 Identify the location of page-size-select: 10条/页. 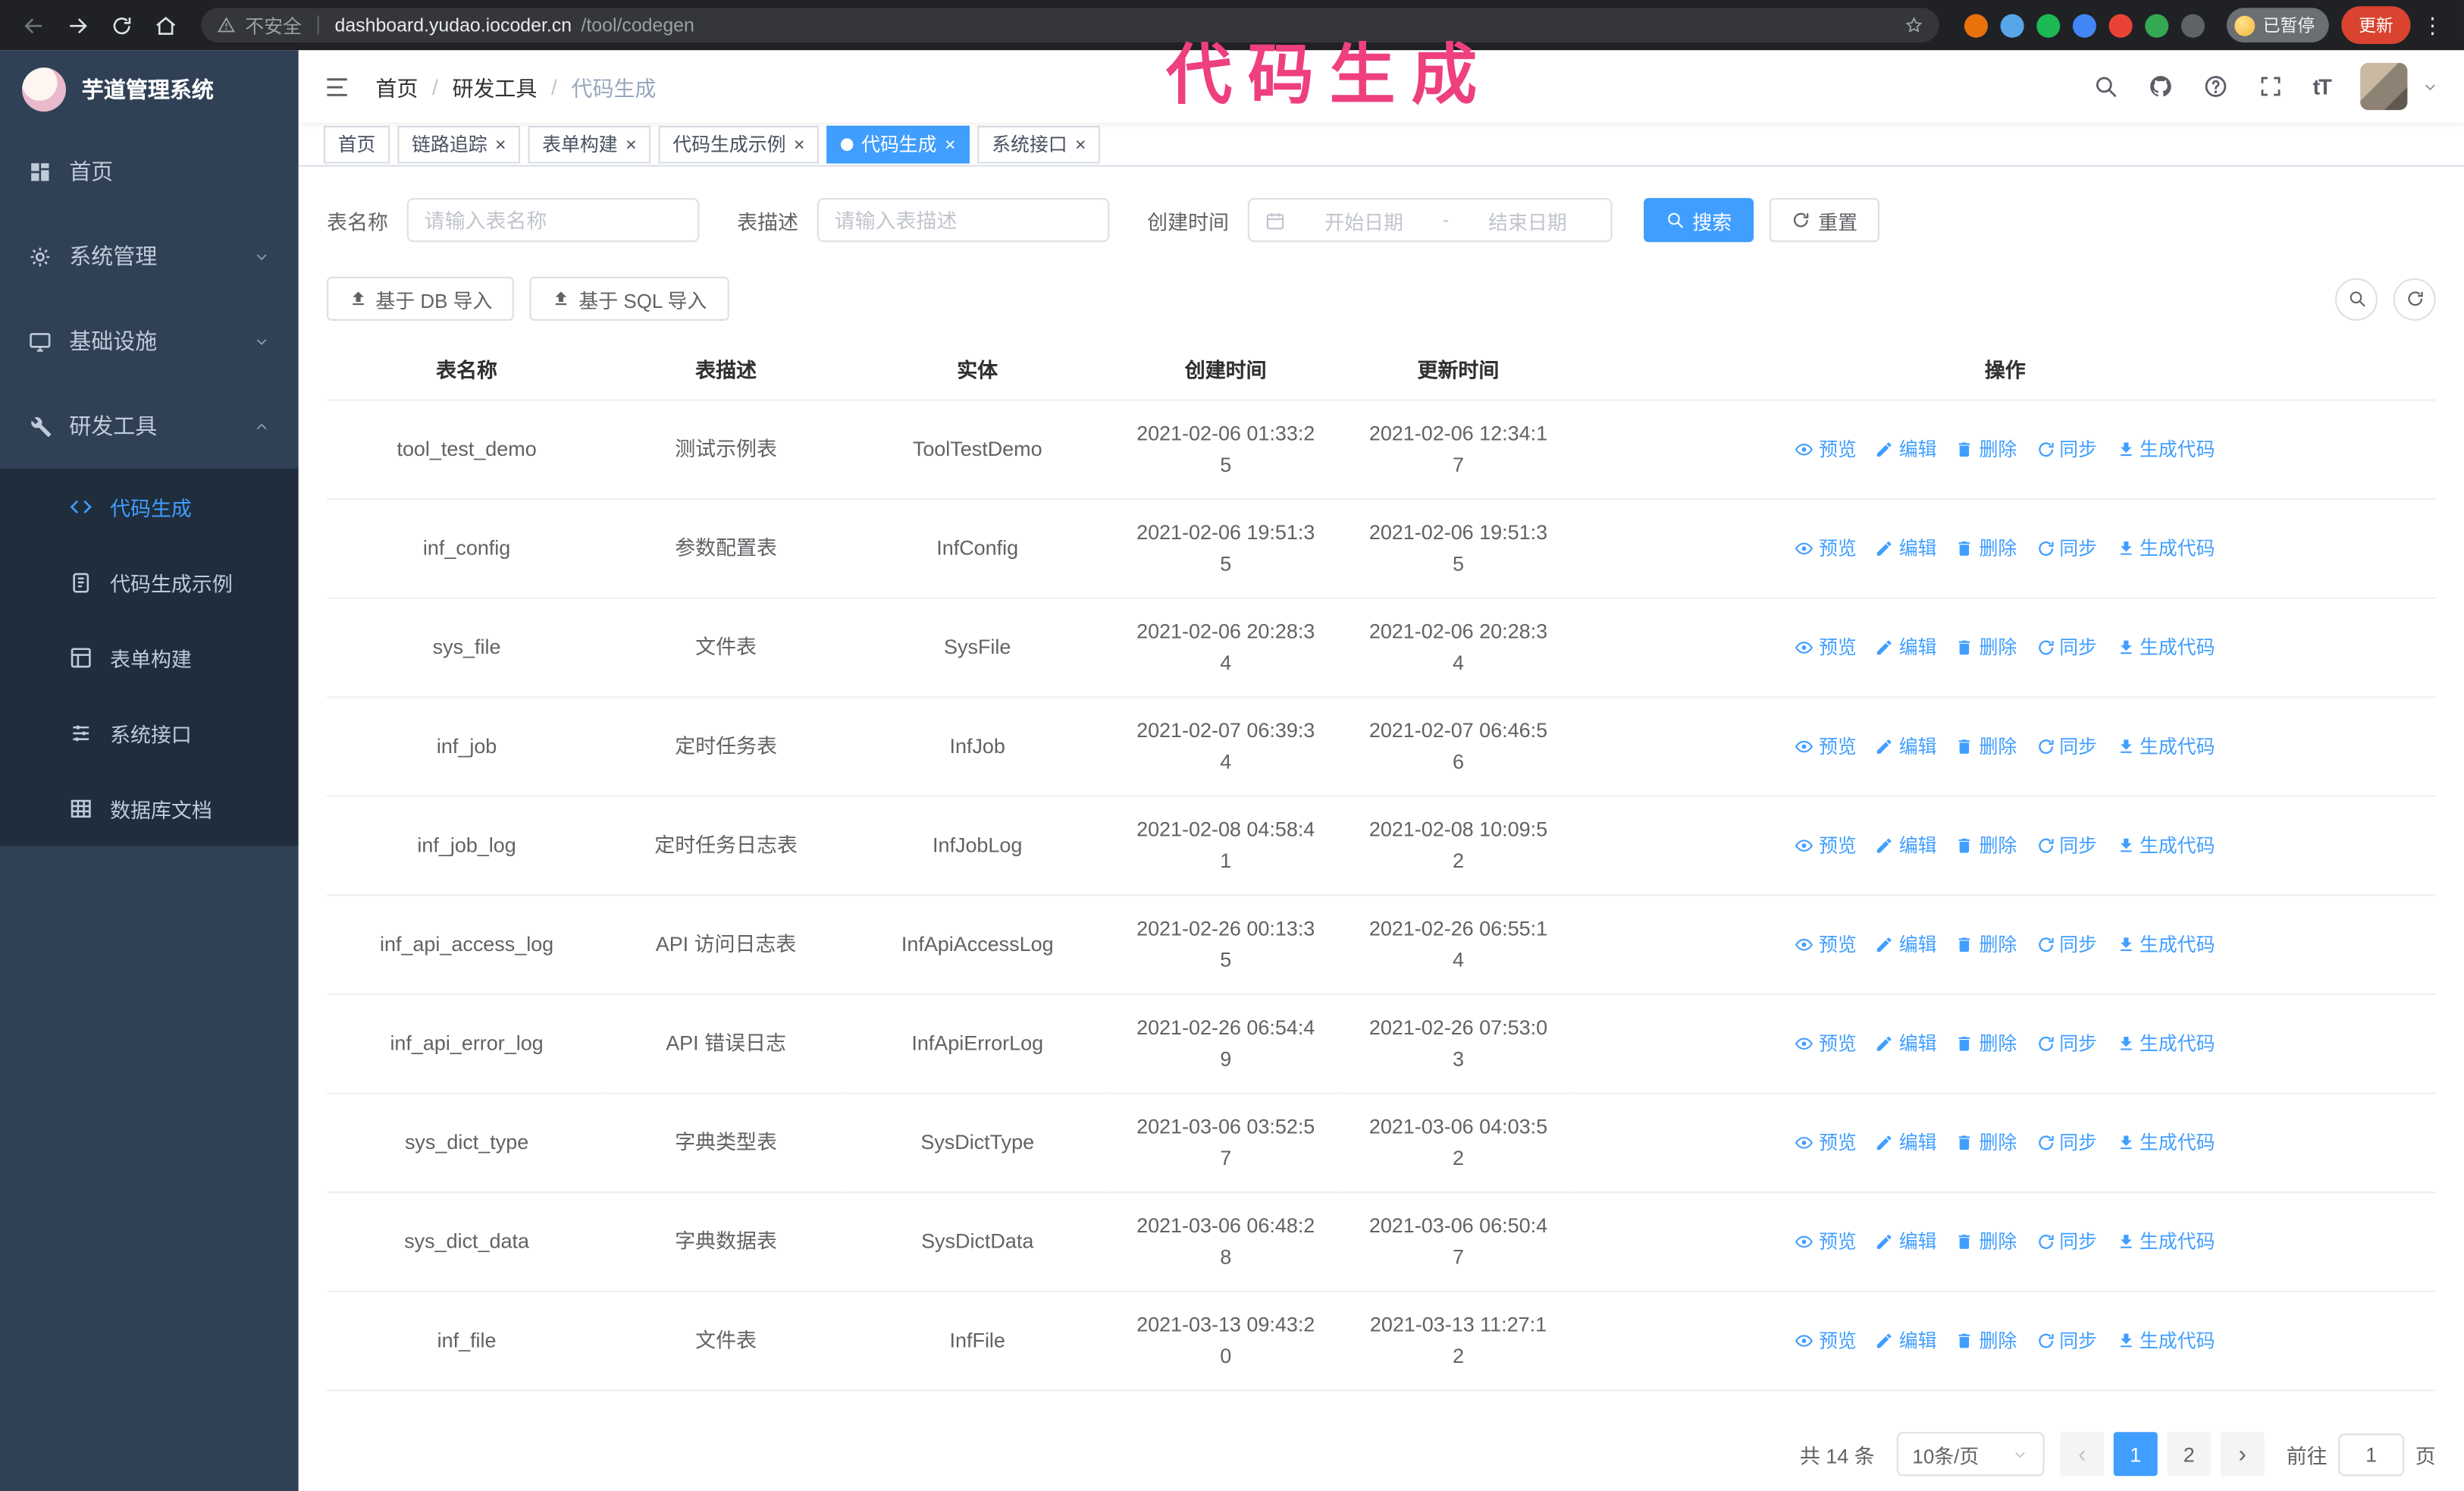
(1970, 1454).